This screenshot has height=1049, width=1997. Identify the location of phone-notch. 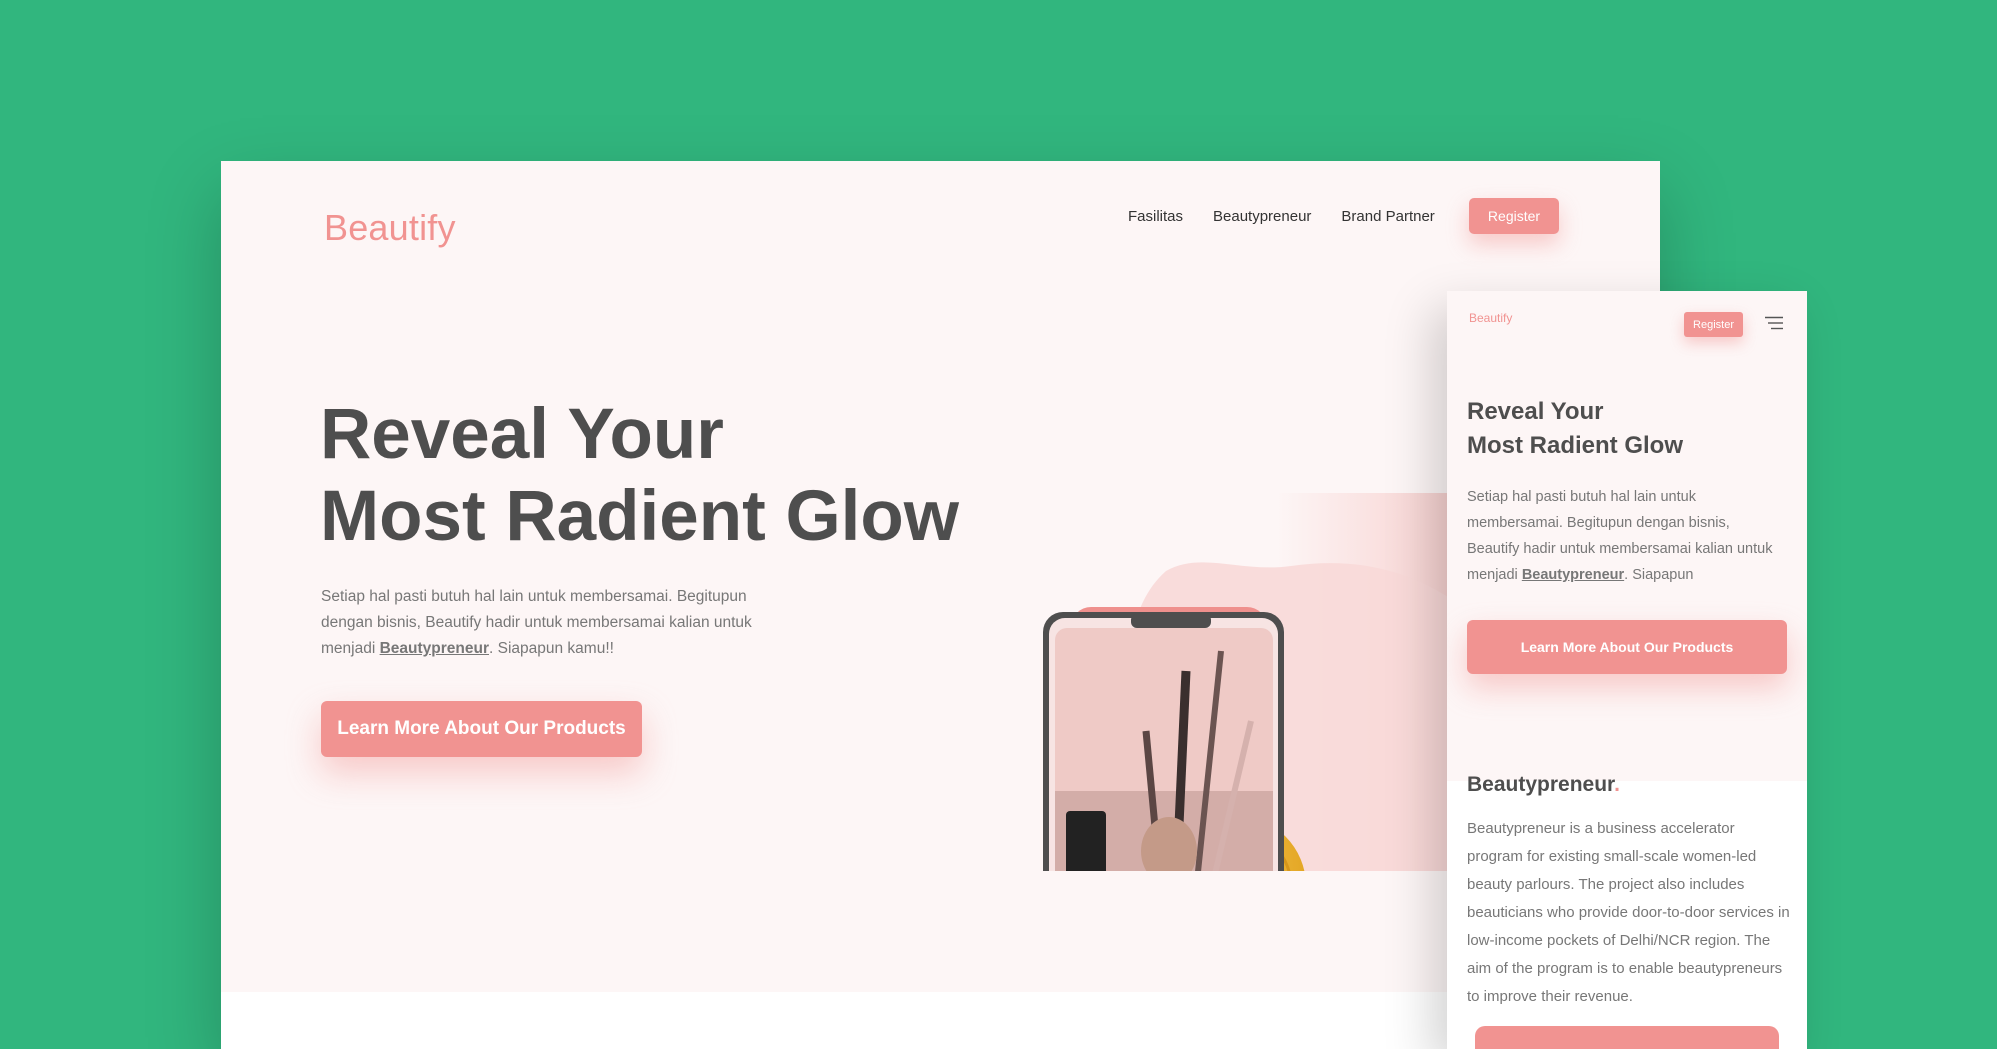
(1171, 621).